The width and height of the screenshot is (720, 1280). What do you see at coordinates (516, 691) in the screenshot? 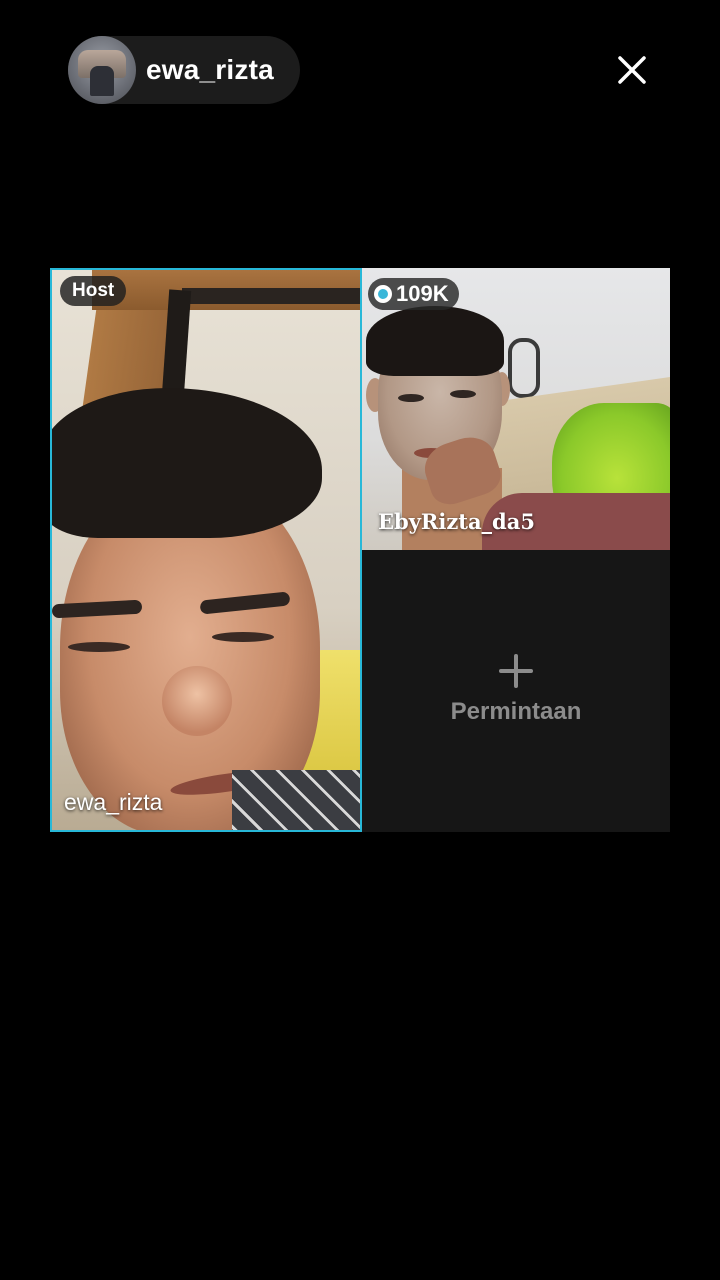
I see `request-slot-button: Permintaan` at bounding box center [516, 691].